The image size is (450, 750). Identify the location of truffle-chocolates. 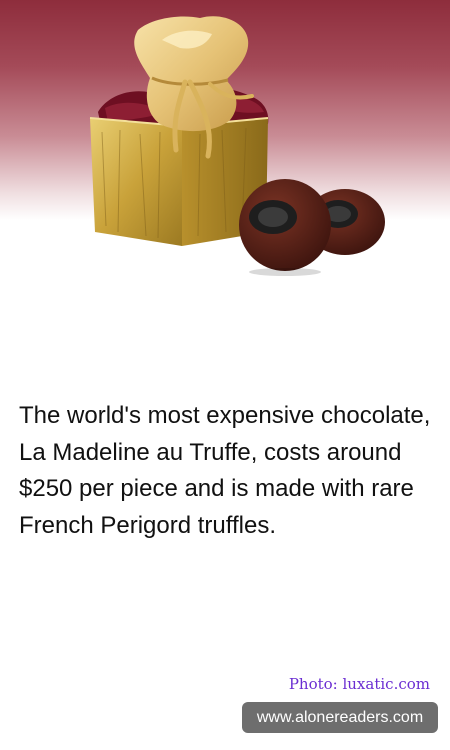
(312, 227).